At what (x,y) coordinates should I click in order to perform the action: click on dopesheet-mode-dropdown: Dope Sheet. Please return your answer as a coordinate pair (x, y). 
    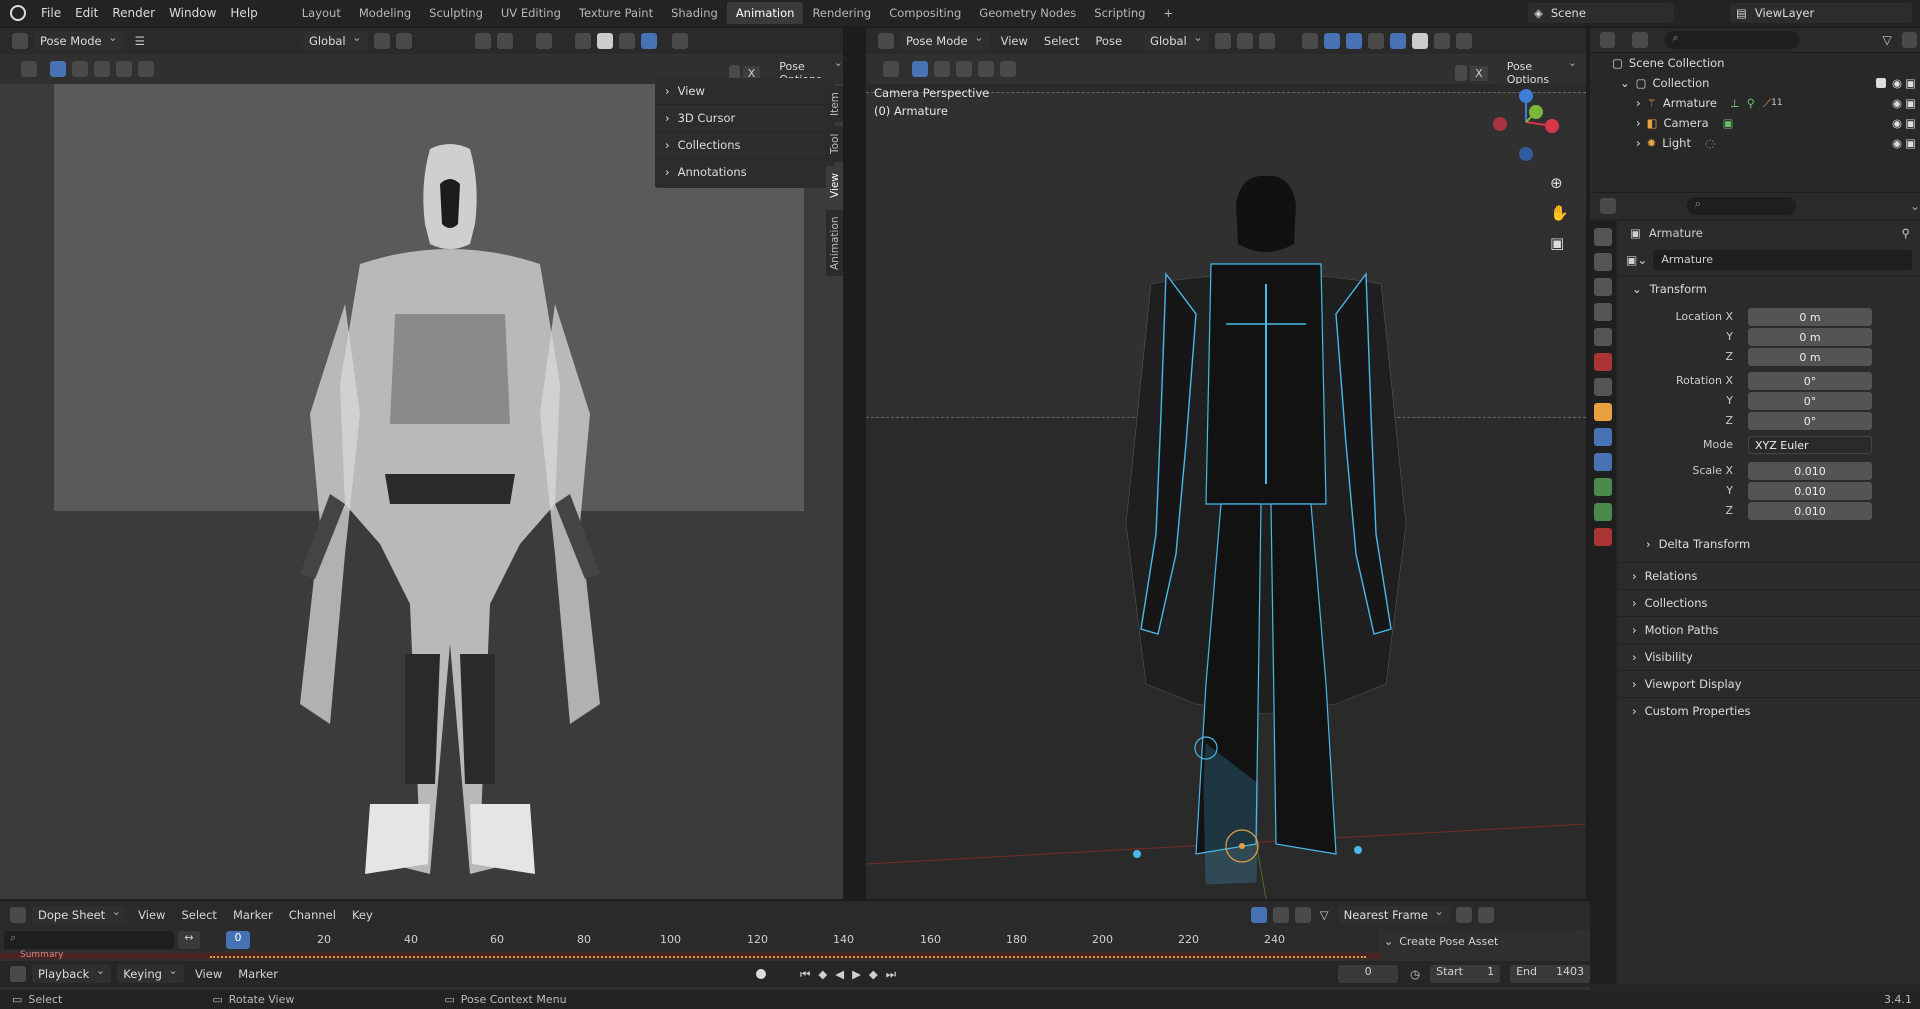
    Looking at the image, I should click on (80, 914).